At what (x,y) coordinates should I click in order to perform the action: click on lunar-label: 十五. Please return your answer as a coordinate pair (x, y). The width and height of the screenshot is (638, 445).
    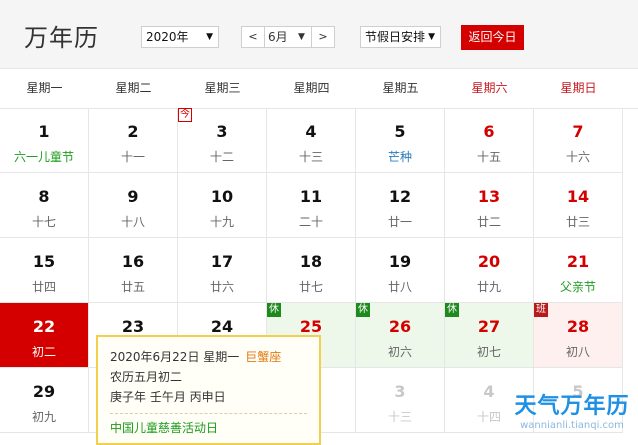
    Looking at the image, I should click on (488, 157).